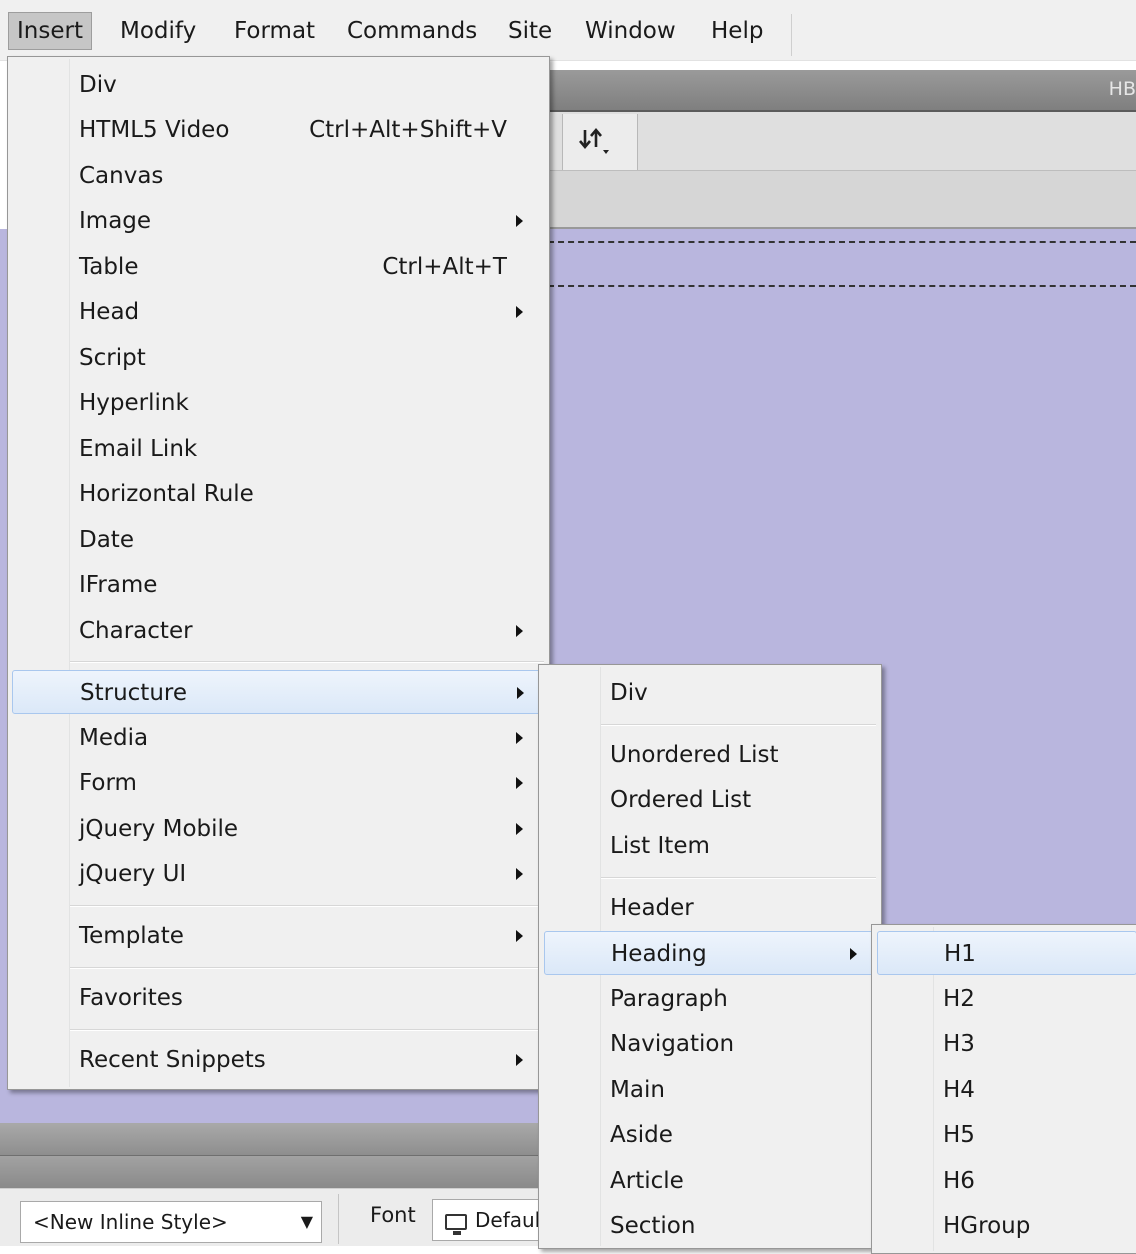 This screenshot has height=1254, width=1136. What do you see at coordinates (444, 267) in the screenshot?
I see `menu-item-shortcut: Ctrl+Alt+T` at bounding box center [444, 267].